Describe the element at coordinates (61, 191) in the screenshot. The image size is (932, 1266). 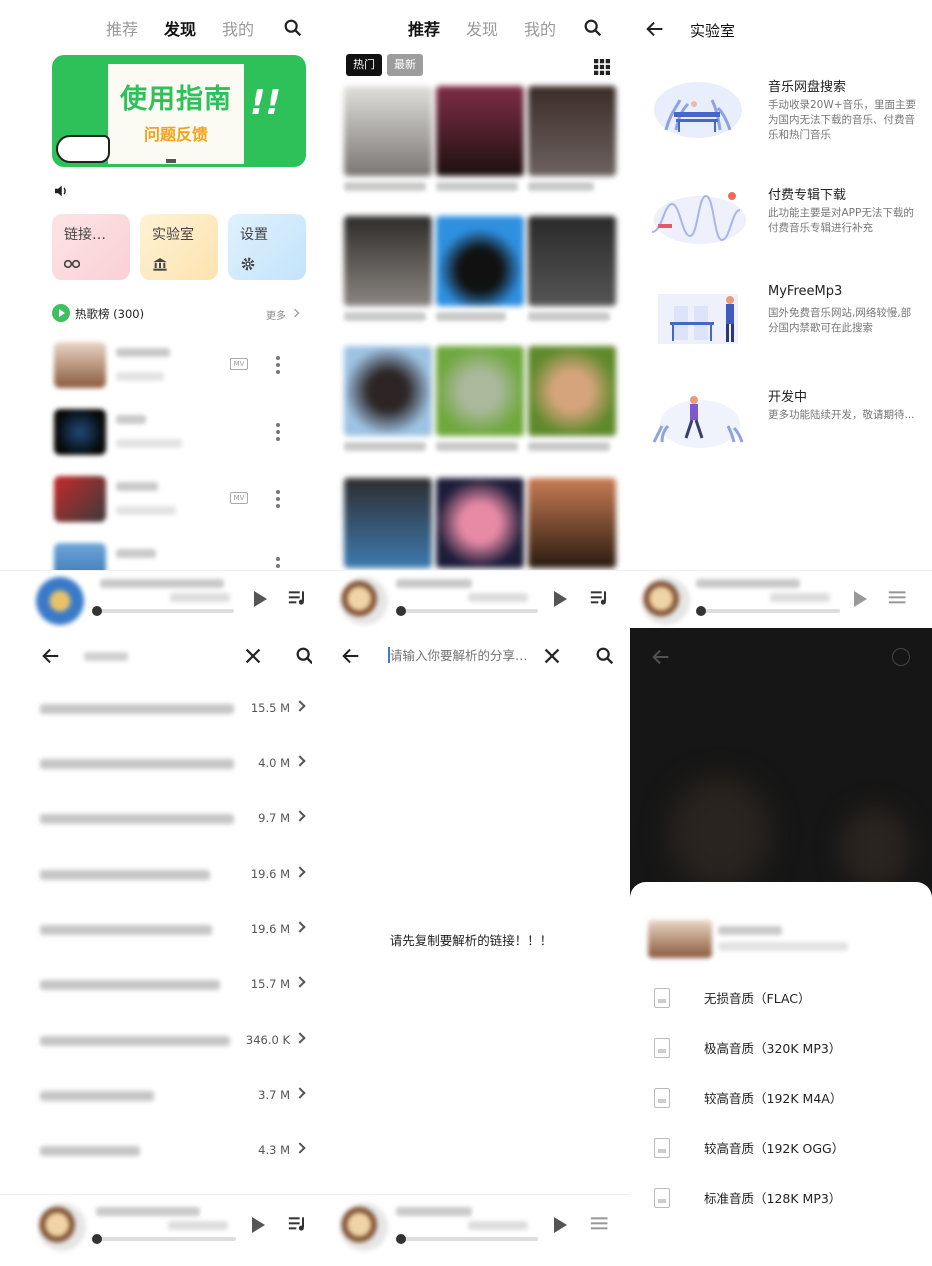
I see `volume-icon` at that location.